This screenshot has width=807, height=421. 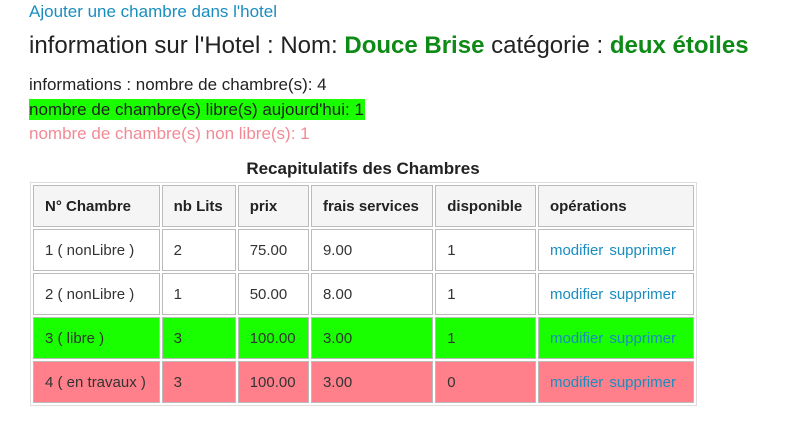 I want to click on available-cell: 0, so click(x=485, y=382).